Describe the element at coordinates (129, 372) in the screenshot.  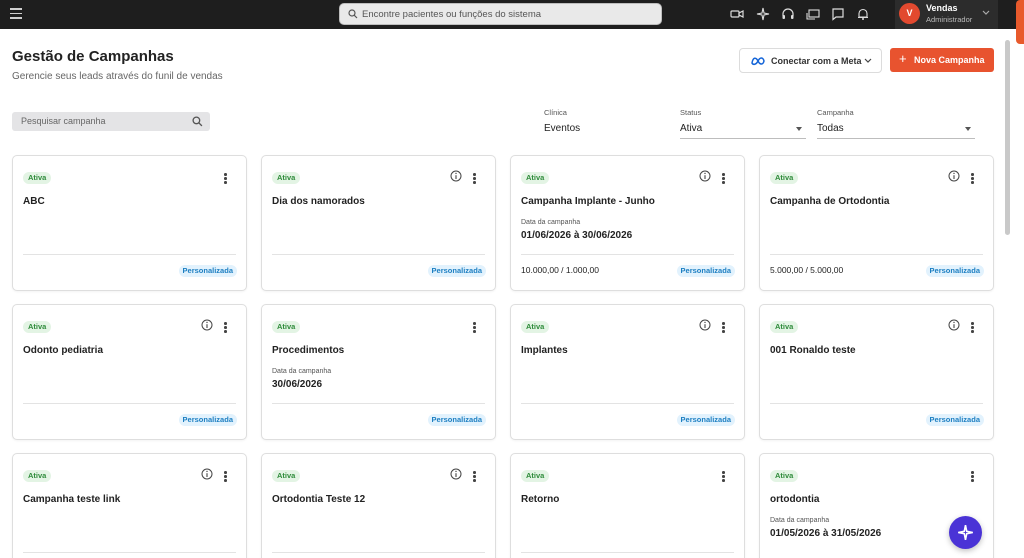
I see `campaign-card: Ativa Odonto pediatria Personalizada` at that location.